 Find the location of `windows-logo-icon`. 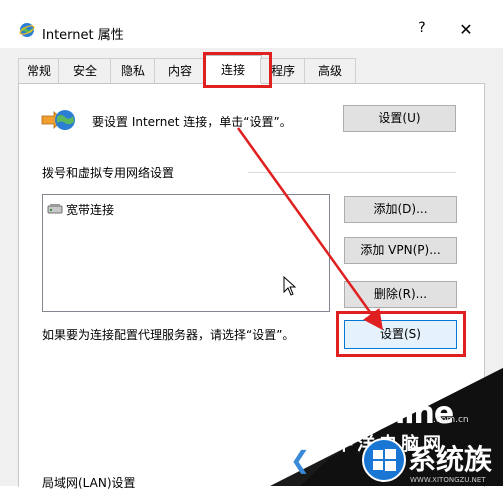

windows-logo-icon is located at coordinates (384, 460).